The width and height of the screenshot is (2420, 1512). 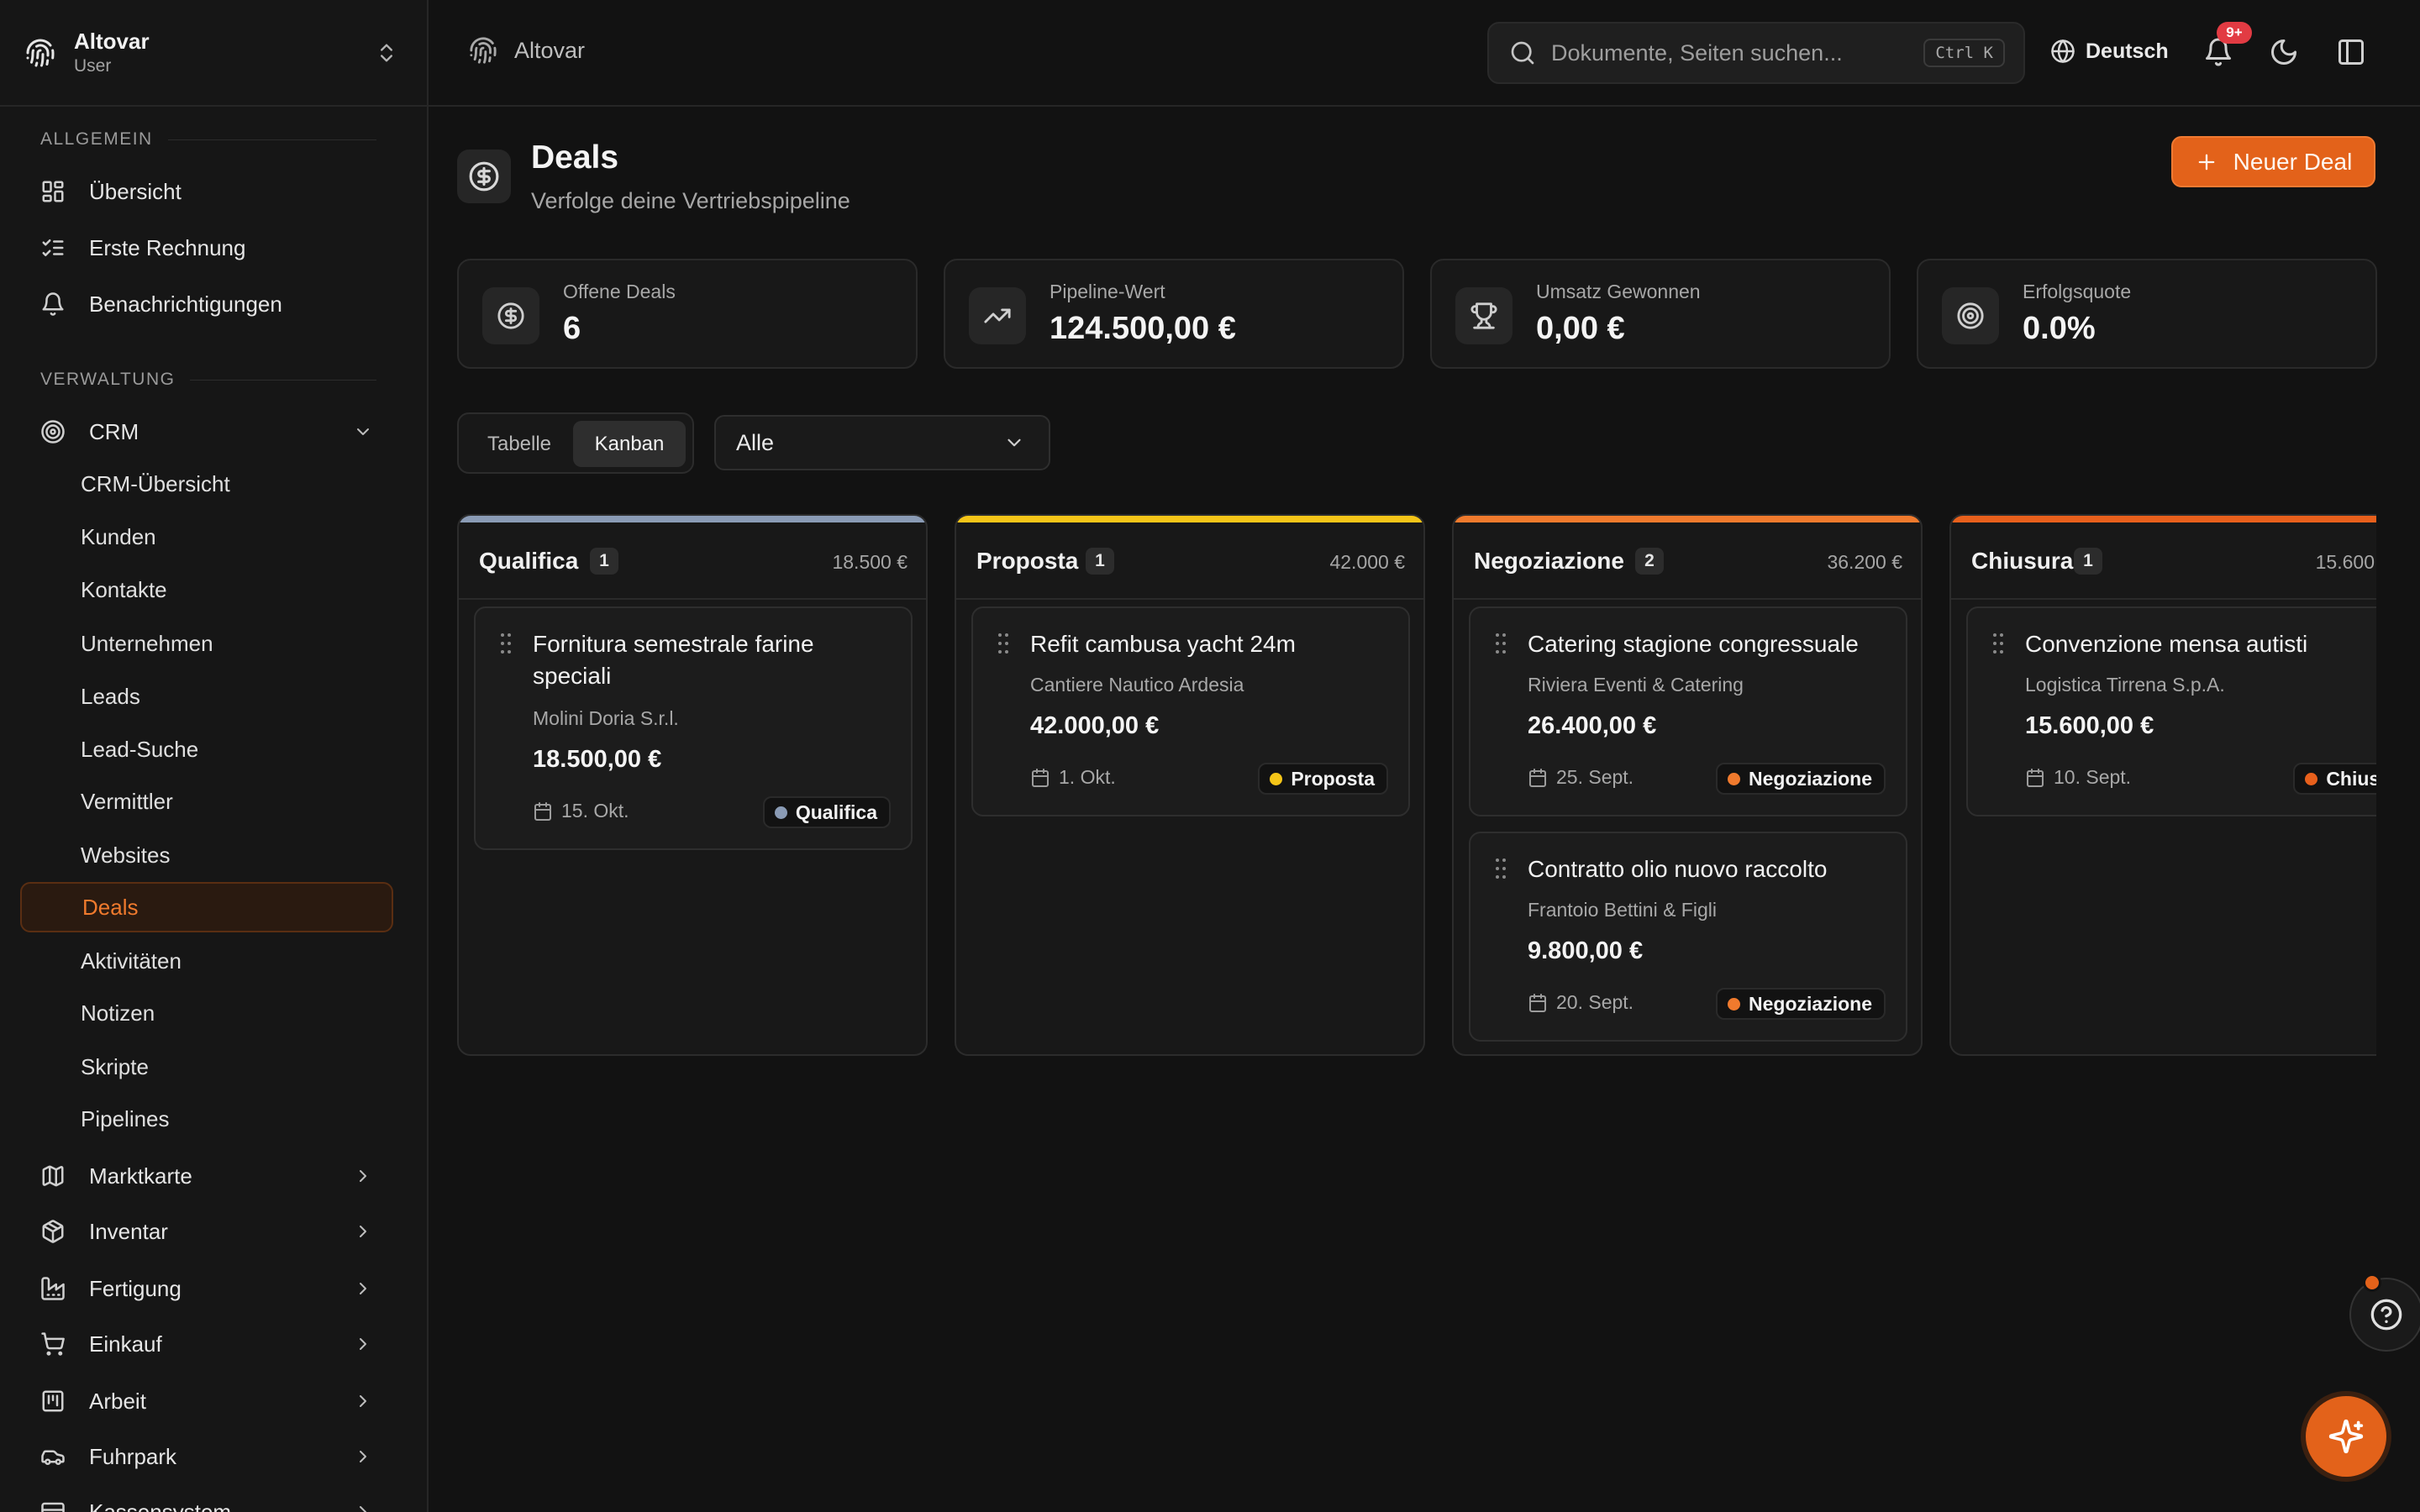 I want to click on column-count: 1, so click(x=604, y=561).